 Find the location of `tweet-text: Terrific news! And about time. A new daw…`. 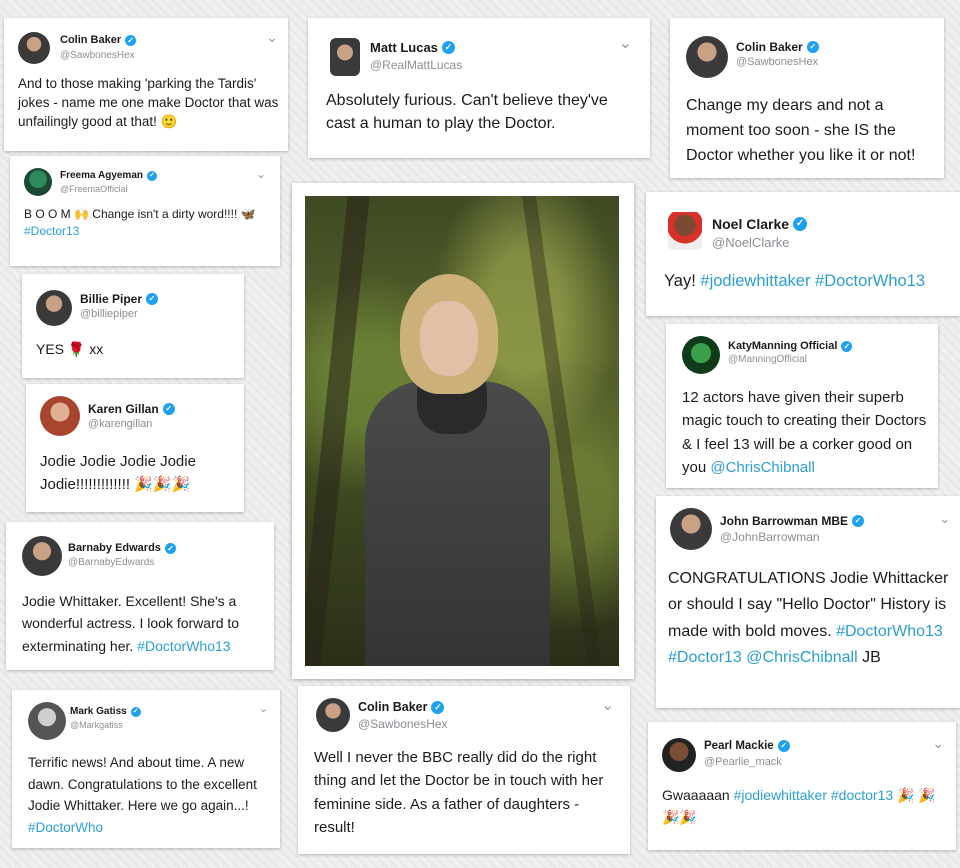

tweet-text: Terrific news! And about time. A new daw… is located at coordinates (151, 795).